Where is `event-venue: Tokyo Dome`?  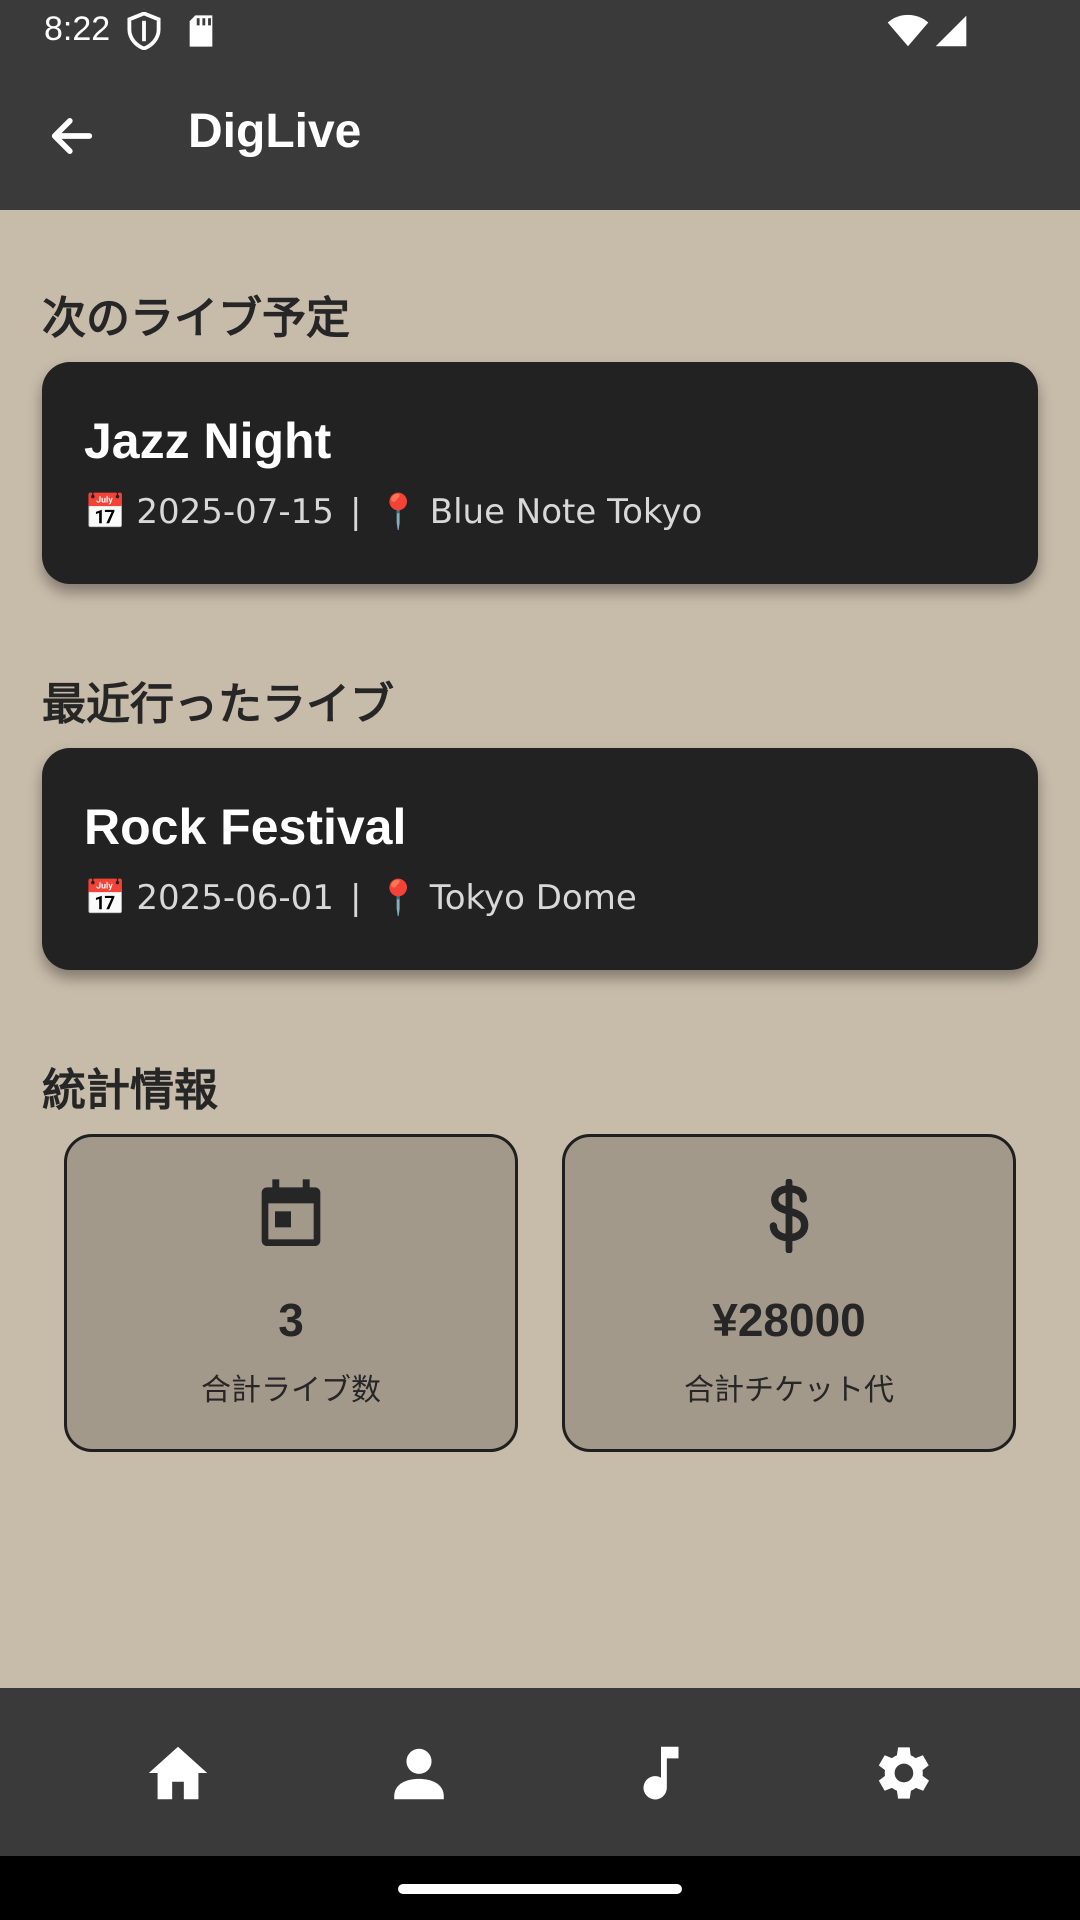
event-venue: Tokyo Dome is located at coordinates (533, 898).